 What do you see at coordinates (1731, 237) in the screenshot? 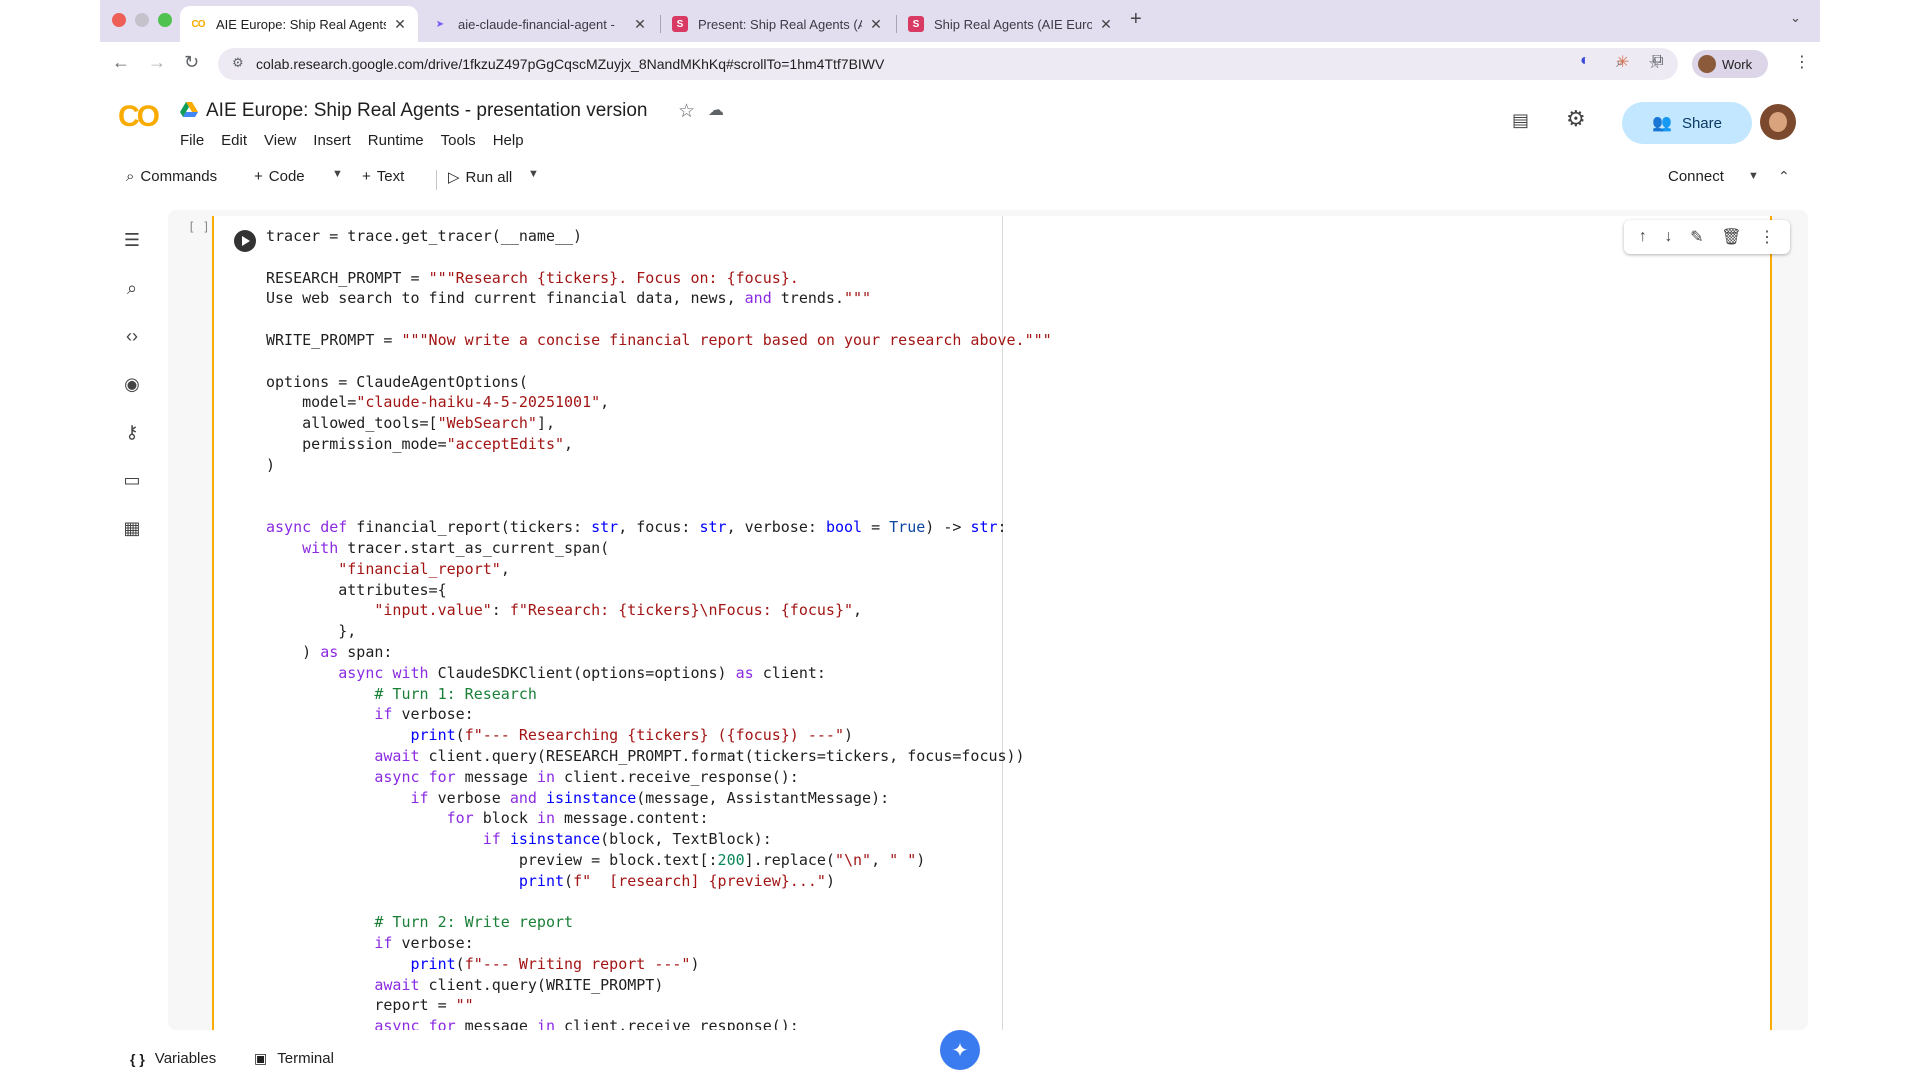
I see `delete-trash-icon: 🗑` at bounding box center [1731, 237].